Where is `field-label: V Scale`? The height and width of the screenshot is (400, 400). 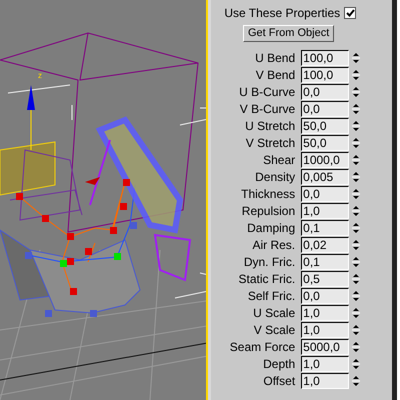
field-label: V Scale is located at coordinates (274, 330).